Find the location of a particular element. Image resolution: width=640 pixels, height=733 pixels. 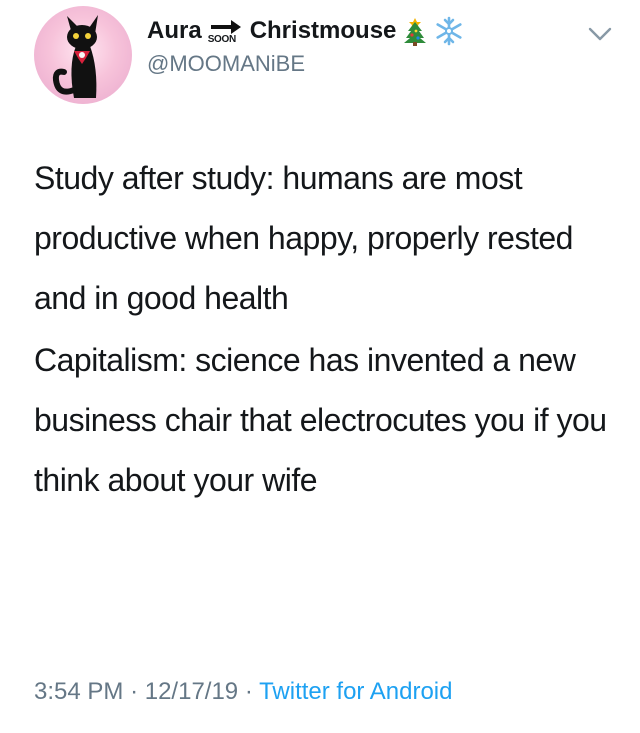

display-name-last: Christmouse is located at coordinates (323, 30).